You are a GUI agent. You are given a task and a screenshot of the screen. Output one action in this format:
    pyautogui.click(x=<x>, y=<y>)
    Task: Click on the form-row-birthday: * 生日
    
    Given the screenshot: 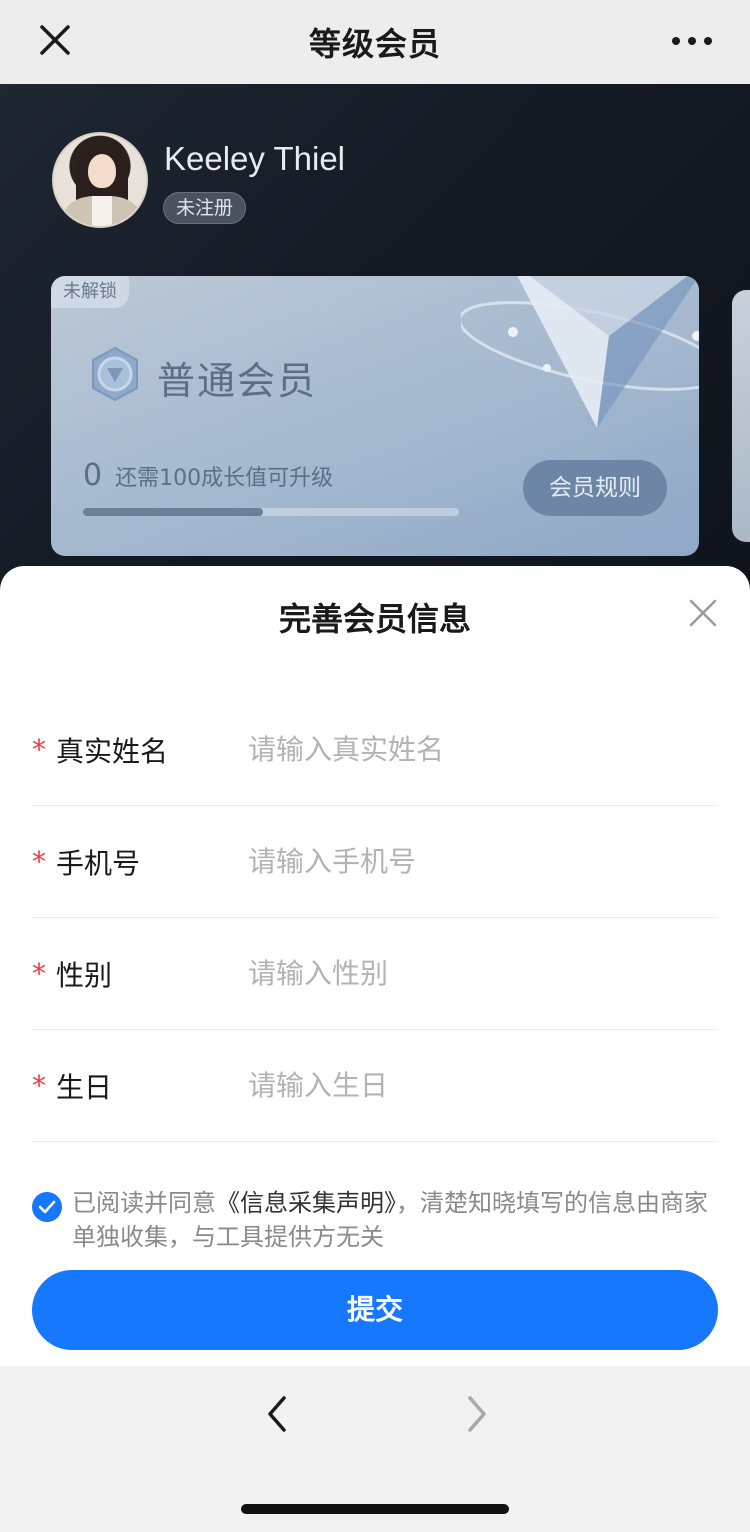 What is the action you would take?
    pyautogui.click(x=375, y=1086)
    